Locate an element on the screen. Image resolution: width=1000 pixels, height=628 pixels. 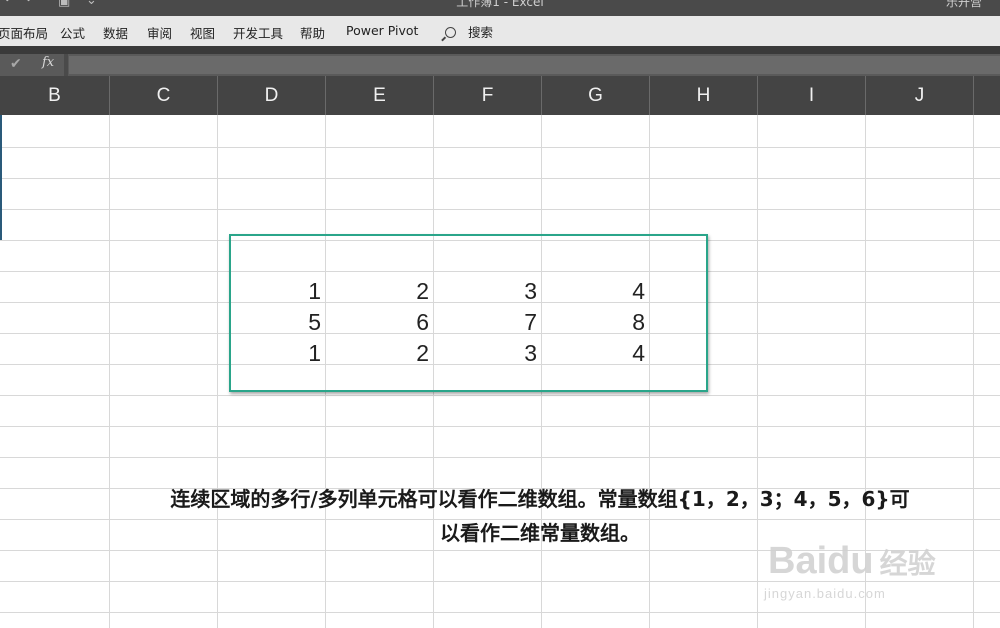
formula-input is located at coordinates (534, 65).